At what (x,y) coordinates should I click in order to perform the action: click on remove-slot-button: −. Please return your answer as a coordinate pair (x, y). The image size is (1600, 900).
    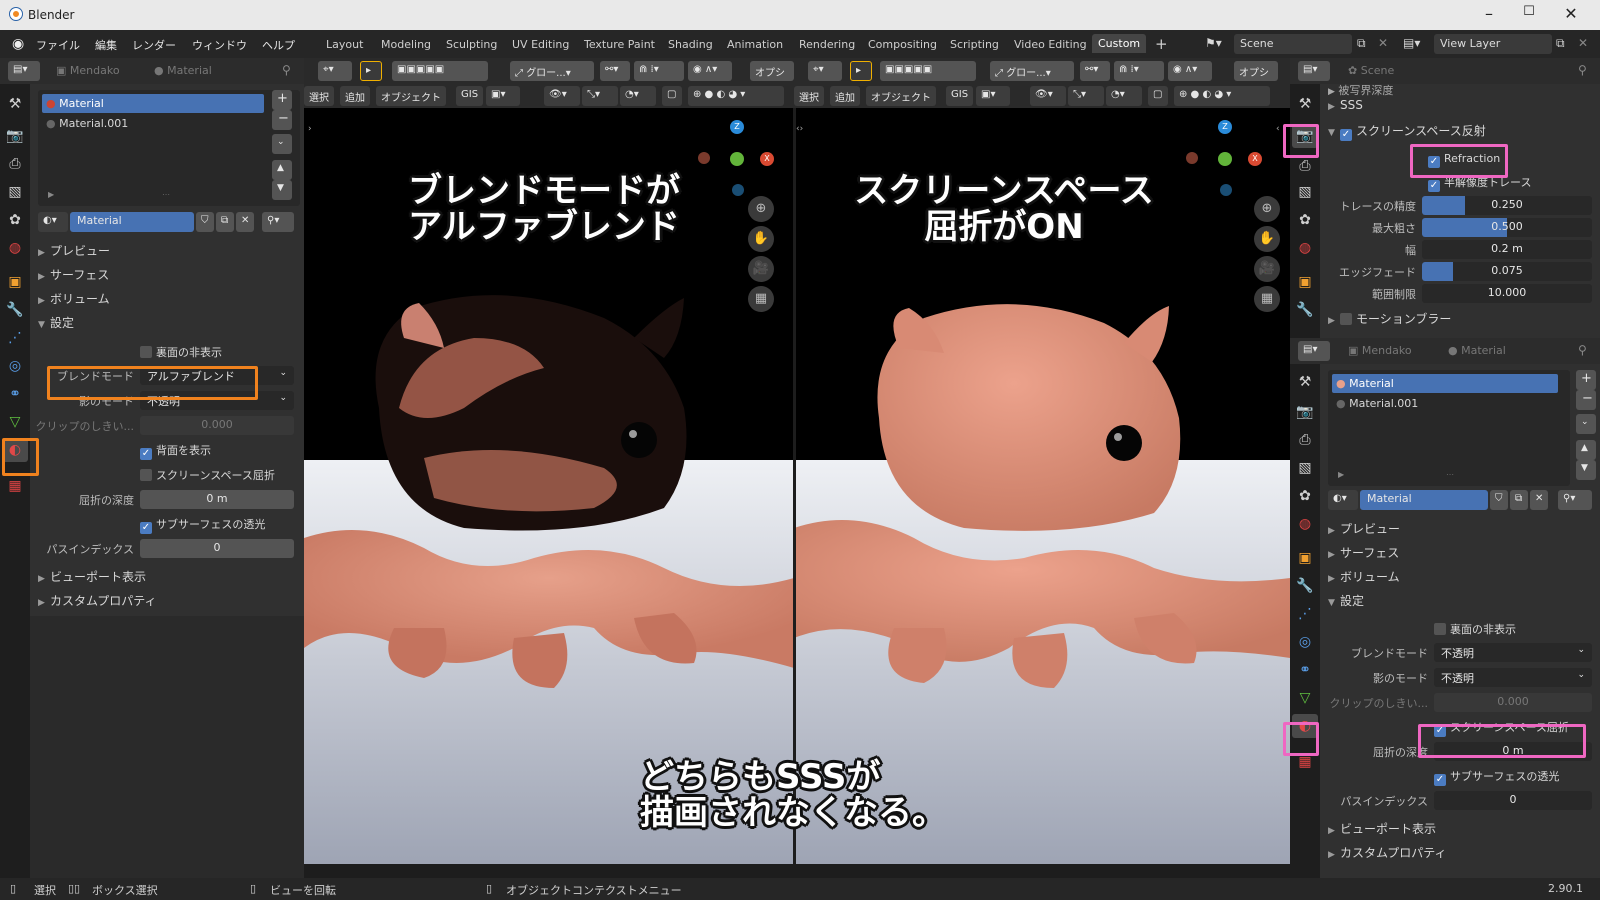
    Looking at the image, I should click on (282, 120).